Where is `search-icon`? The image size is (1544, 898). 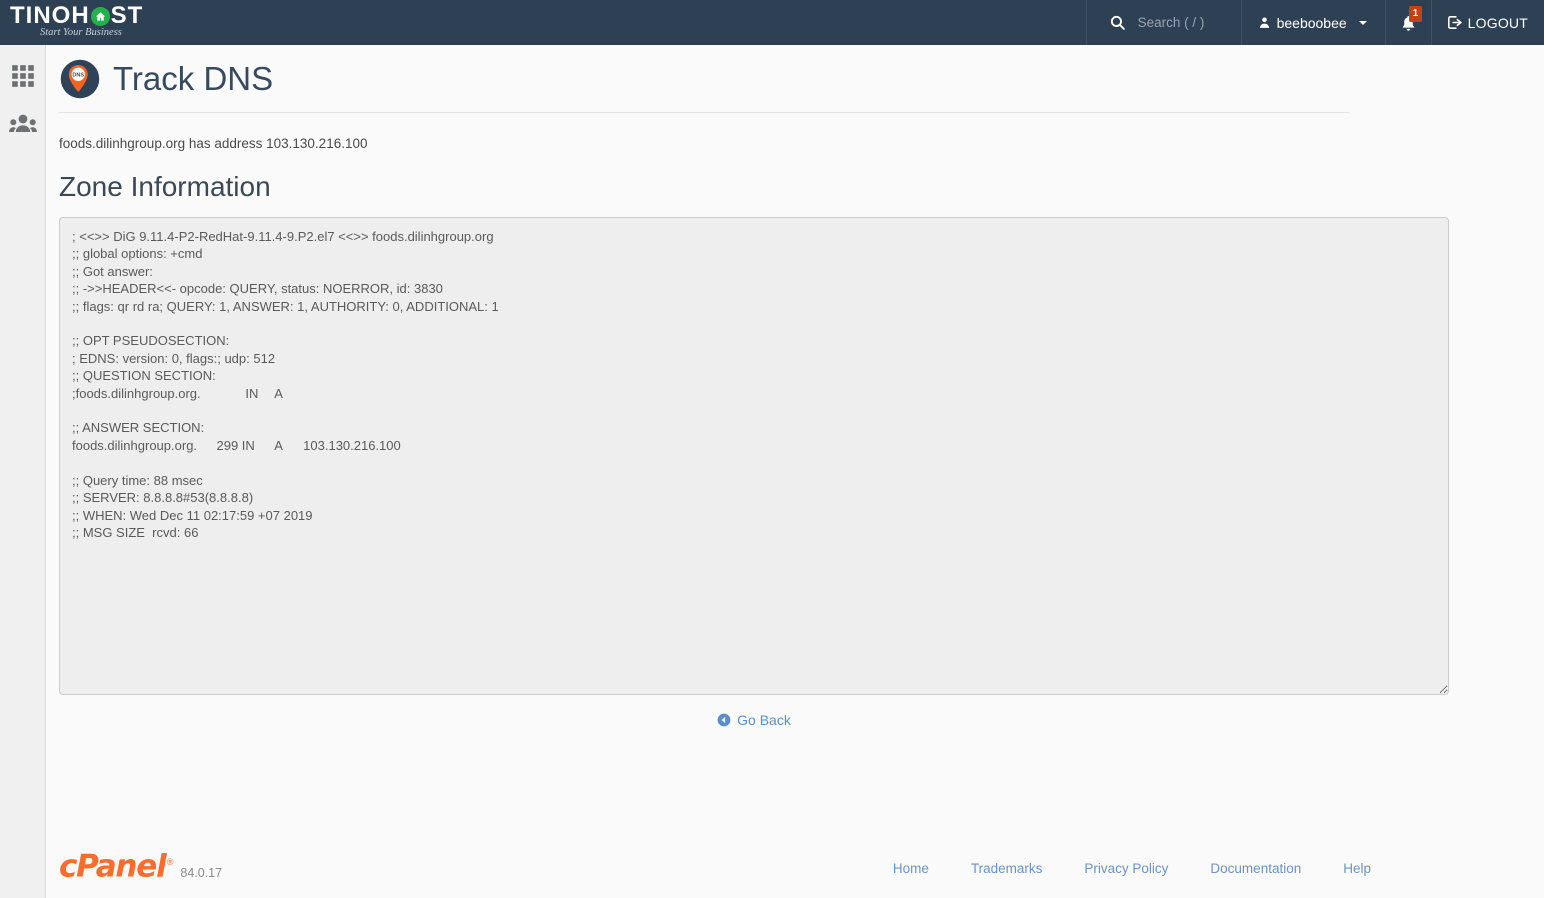
search-icon is located at coordinates (1117, 22).